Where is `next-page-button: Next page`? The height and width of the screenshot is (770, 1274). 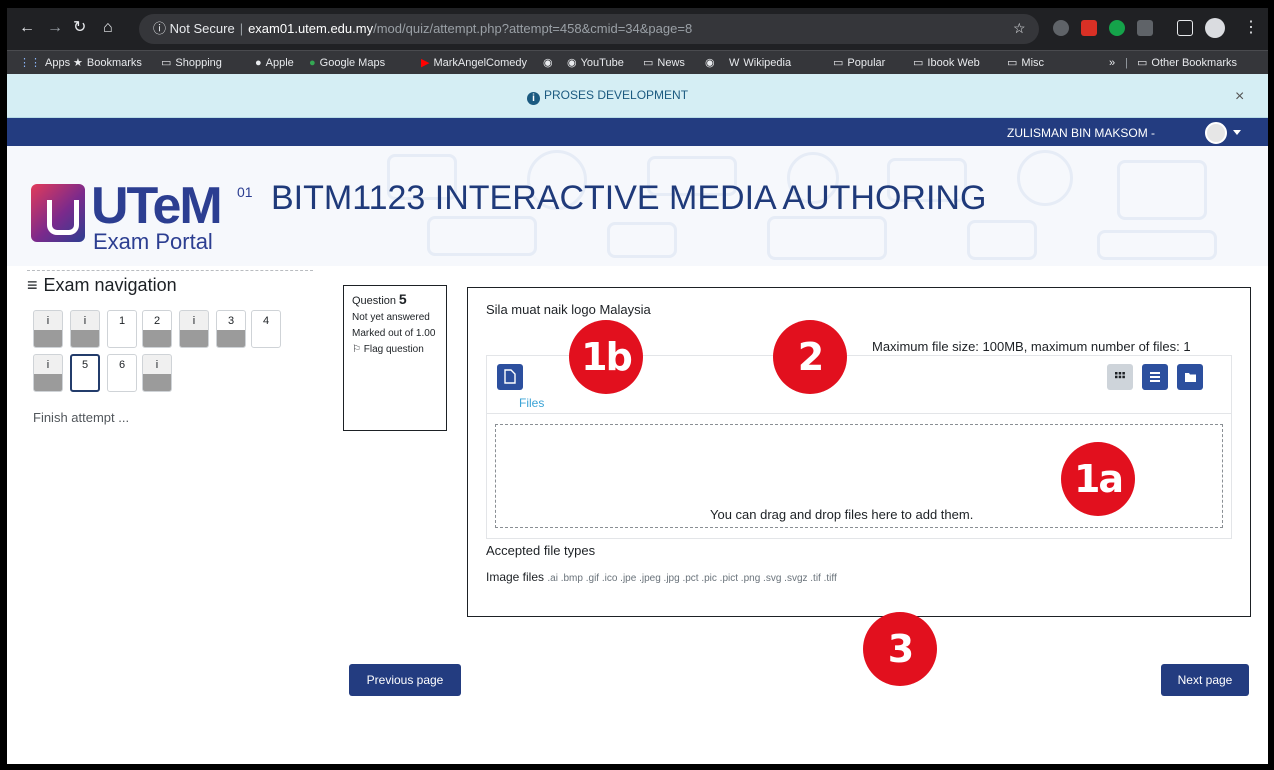
next-page-button: Next page is located at coordinates (1205, 680).